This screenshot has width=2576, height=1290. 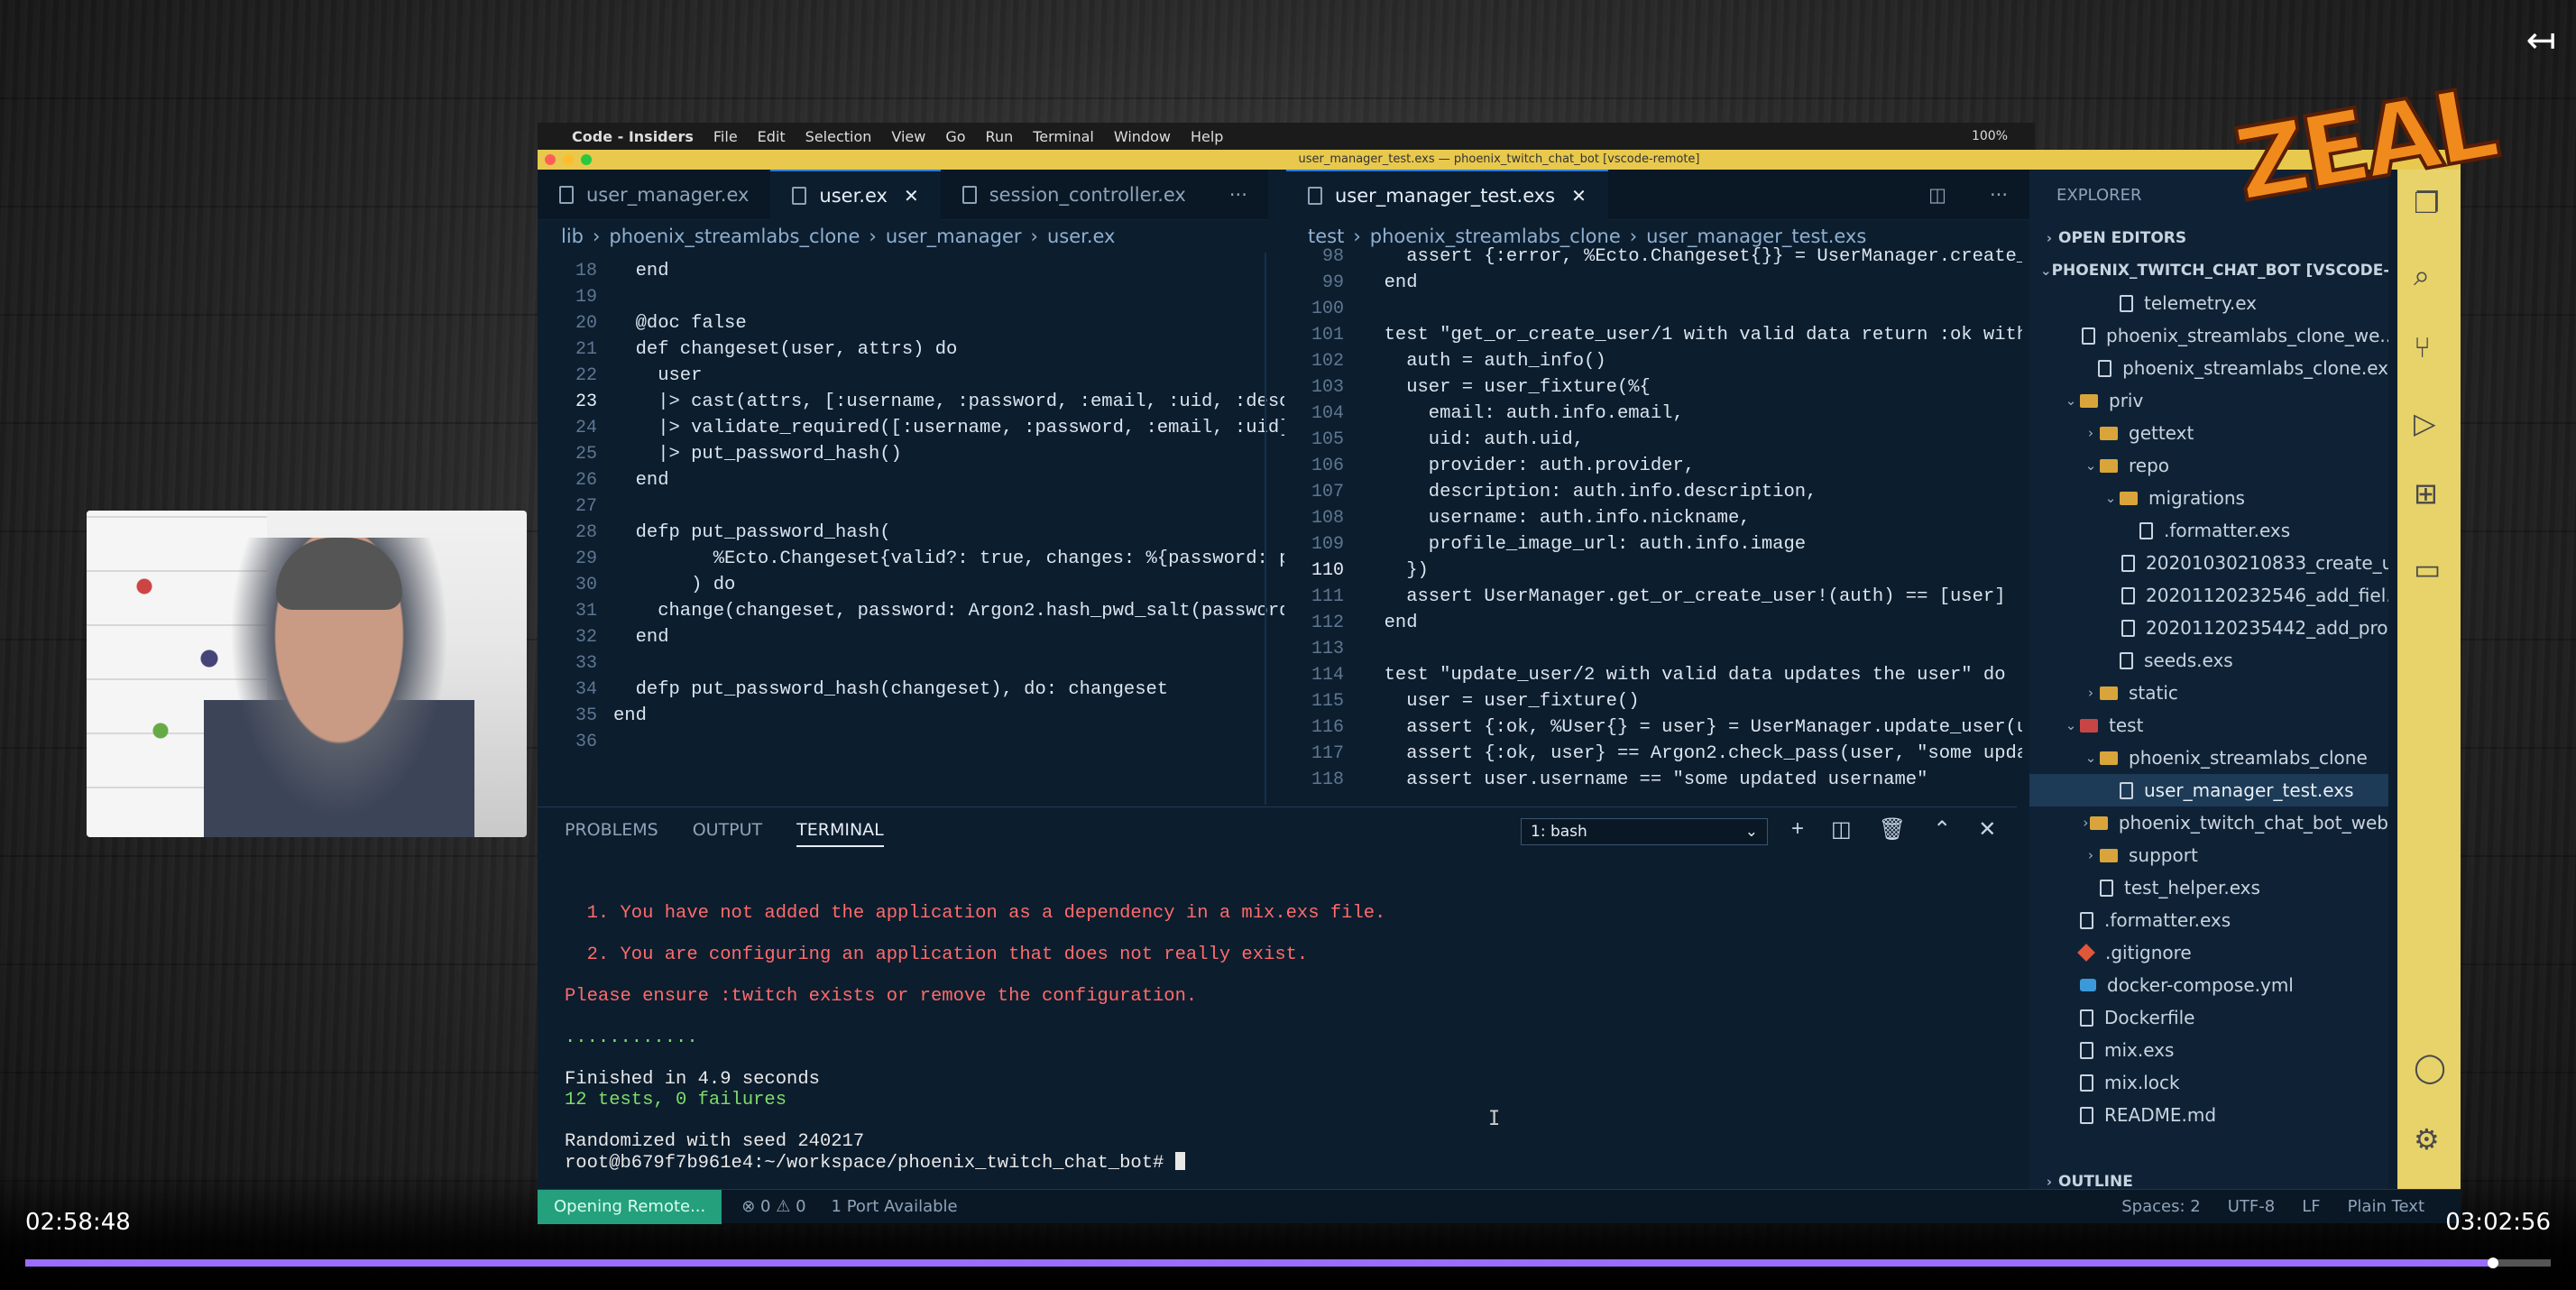 I want to click on menu-edit: Edit, so click(x=772, y=136).